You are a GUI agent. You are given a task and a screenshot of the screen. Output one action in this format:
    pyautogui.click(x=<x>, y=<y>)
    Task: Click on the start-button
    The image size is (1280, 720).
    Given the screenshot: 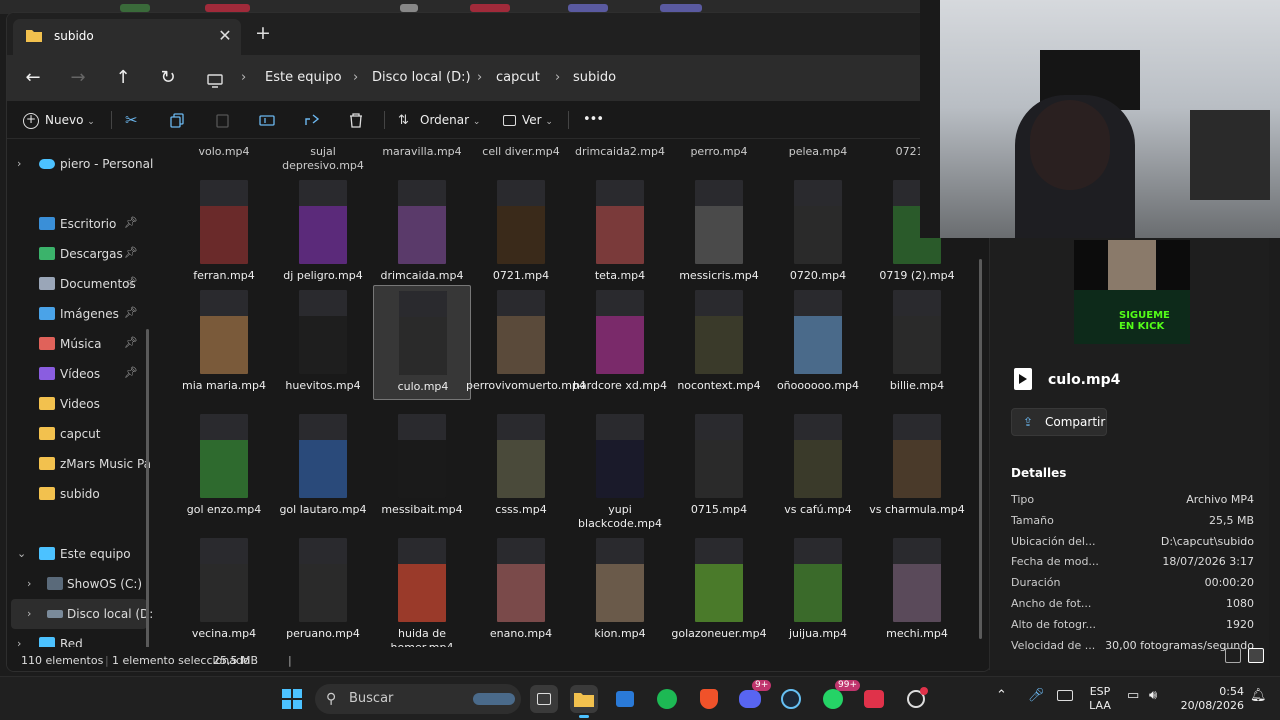 What is the action you would take?
    pyautogui.click(x=292, y=699)
    